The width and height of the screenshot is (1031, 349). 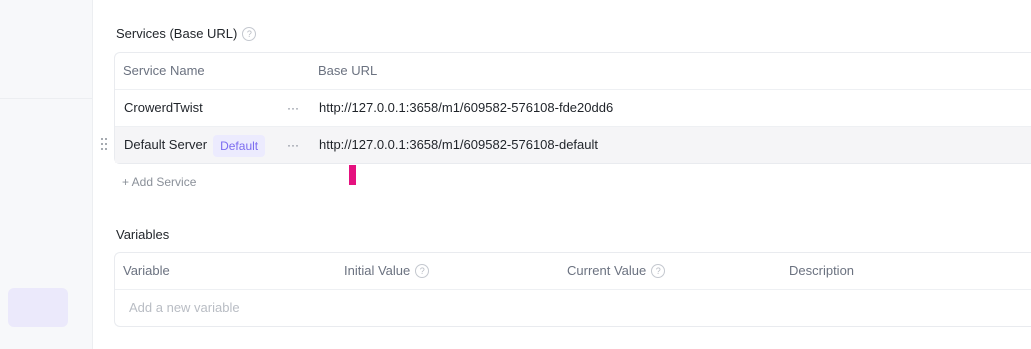 What do you see at coordinates (177, 33) in the screenshot?
I see `services-title-label: Services (Base URL)` at bounding box center [177, 33].